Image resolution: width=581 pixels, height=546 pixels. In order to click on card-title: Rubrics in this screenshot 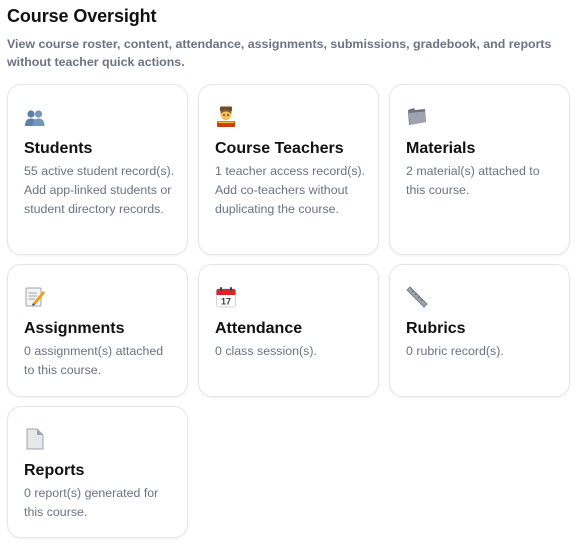, I will do `click(436, 328)`.